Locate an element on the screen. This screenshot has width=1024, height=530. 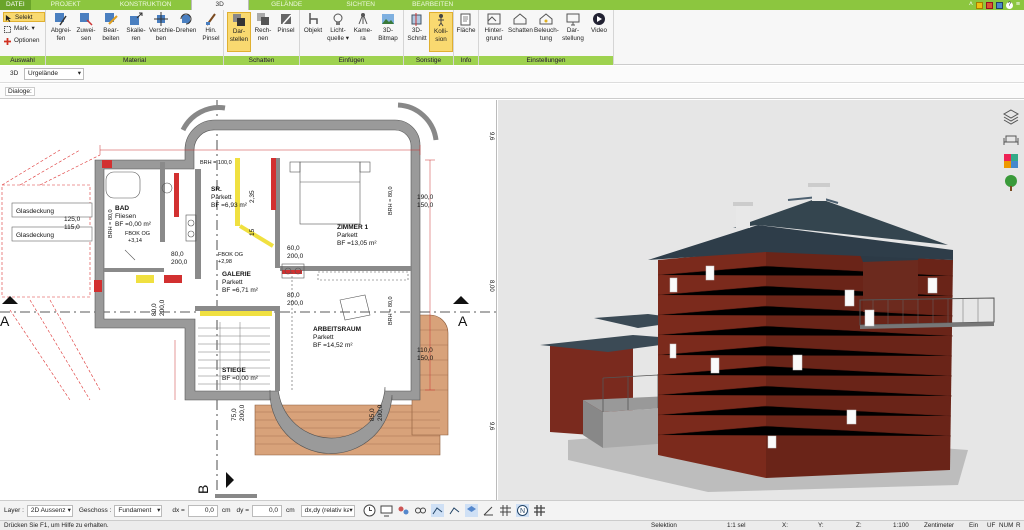
hintergrund-button: Hinter- grund is located at coordinates (494, 32).